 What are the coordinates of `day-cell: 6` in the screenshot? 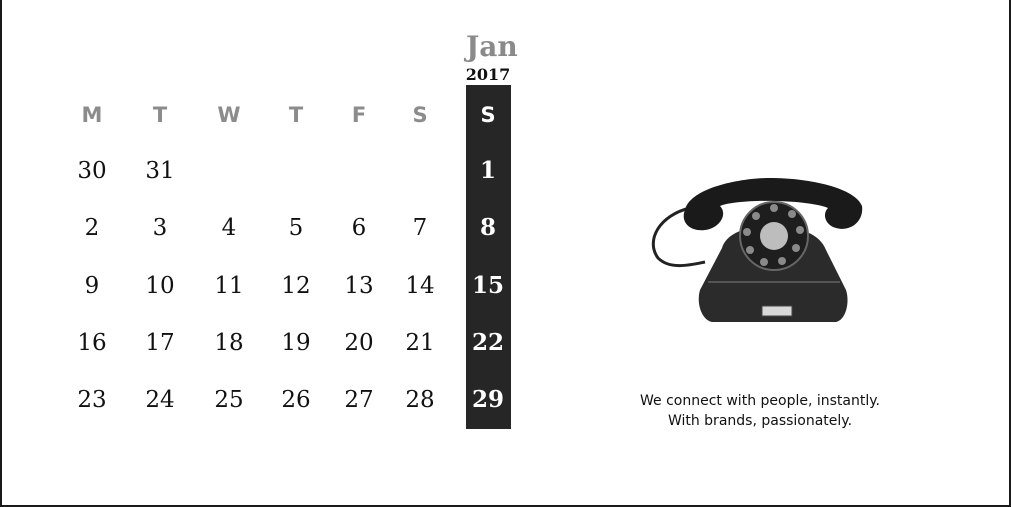 It's located at (359, 228).